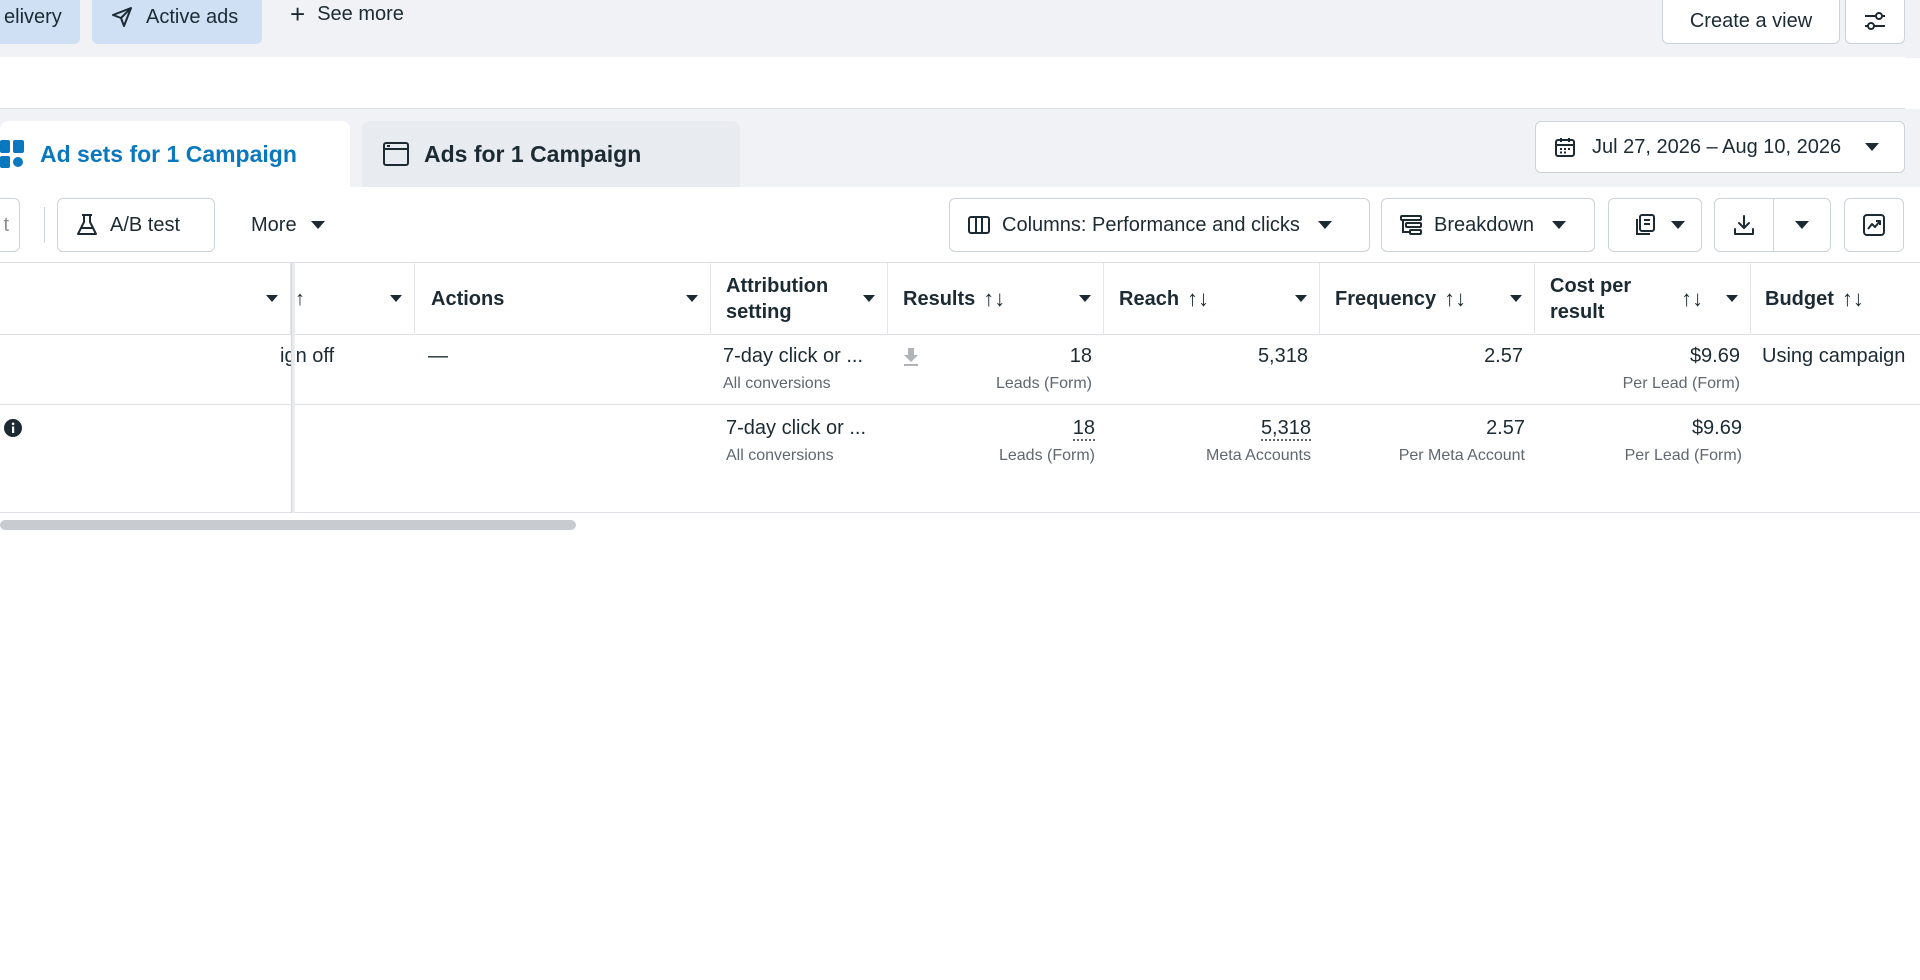 The width and height of the screenshot is (1920, 980). What do you see at coordinates (1716, 428) in the screenshot?
I see `totals-cost: $9.69` at bounding box center [1716, 428].